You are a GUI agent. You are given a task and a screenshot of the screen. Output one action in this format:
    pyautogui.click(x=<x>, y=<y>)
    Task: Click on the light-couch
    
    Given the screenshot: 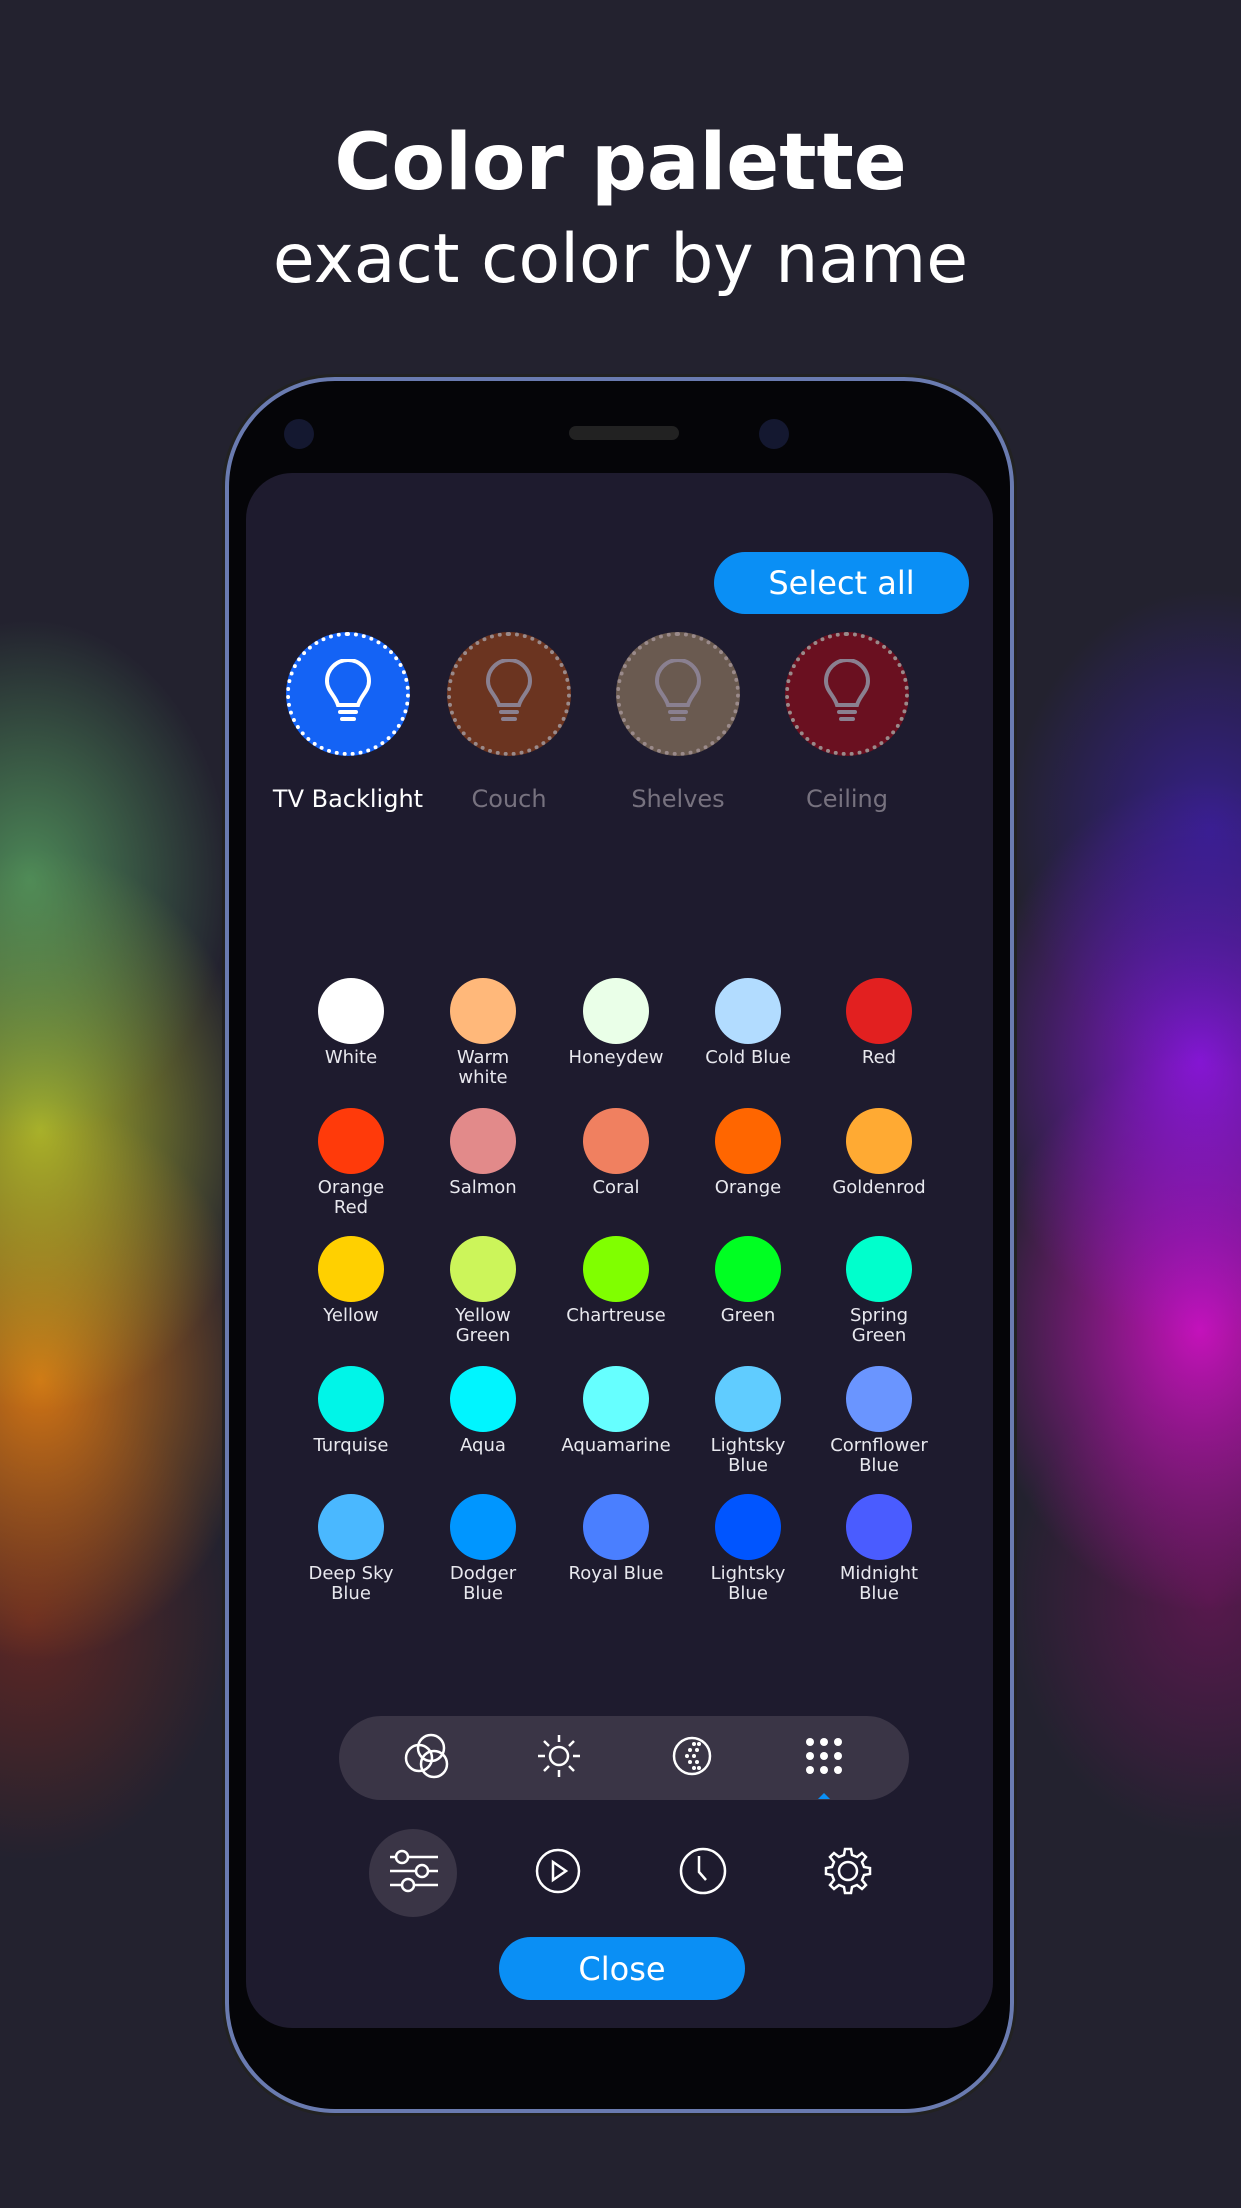 What is the action you would take?
    pyautogui.click(x=509, y=694)
    